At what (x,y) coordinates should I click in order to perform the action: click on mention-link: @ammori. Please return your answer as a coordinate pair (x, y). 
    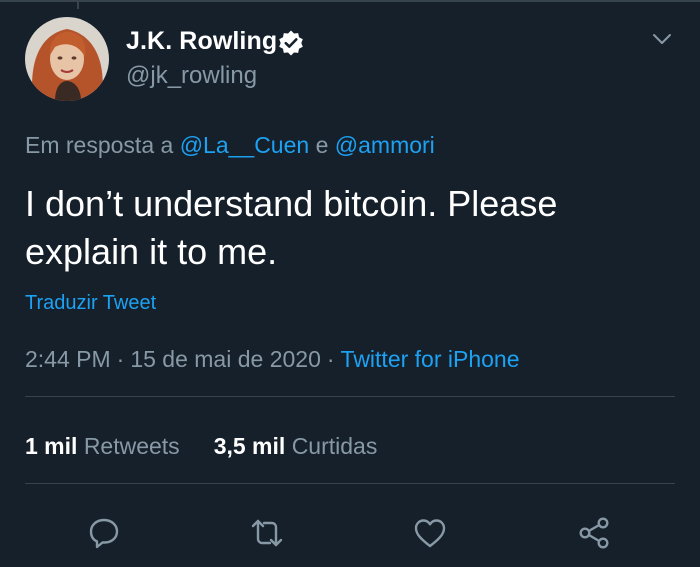
    Looking at the image, I should click on (385, 145).